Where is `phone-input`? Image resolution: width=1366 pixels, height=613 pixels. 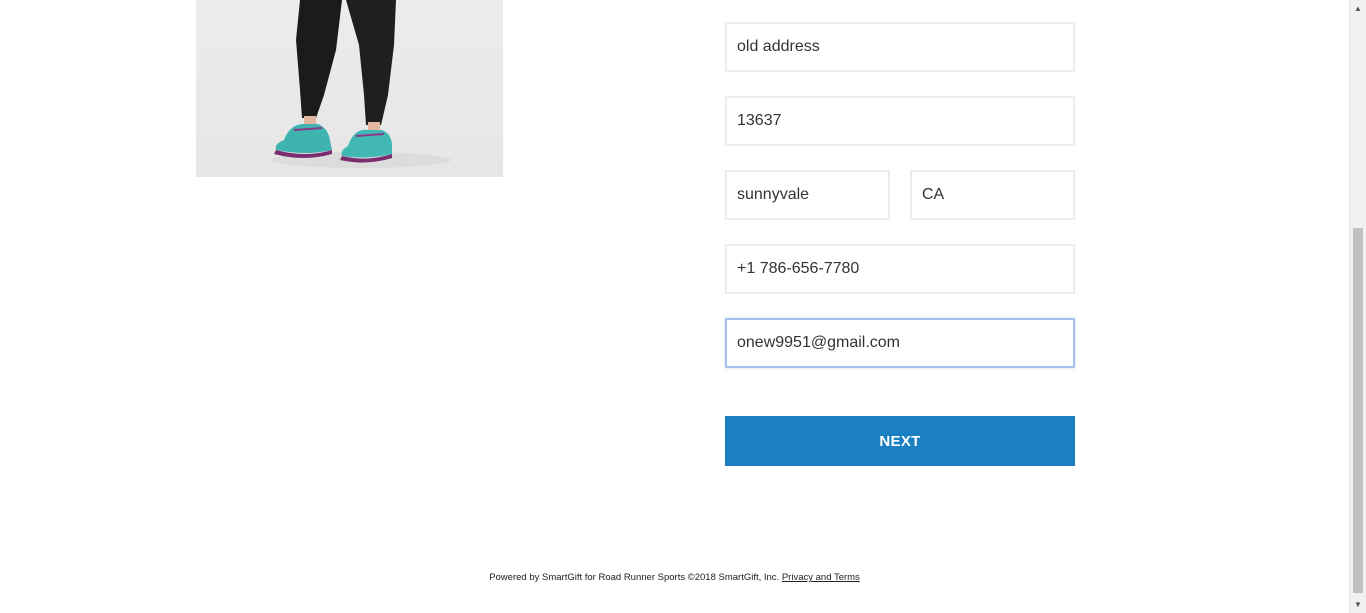 phone-input is located at coordinates (900, 269).